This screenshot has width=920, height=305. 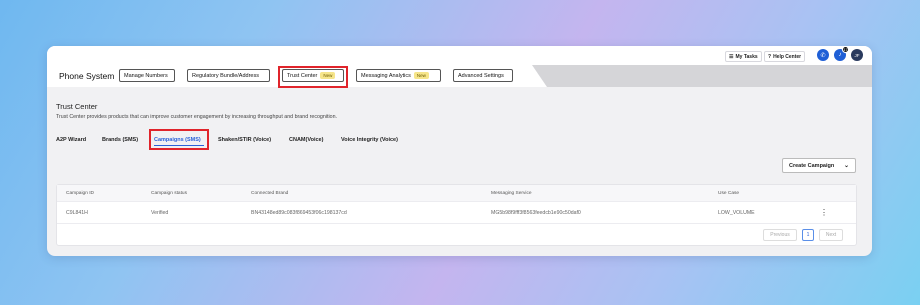 What do you see at coordinates (780, 235) in the screenshot?
I see `previous-page-button: Previous` at bounding box center [780, 235].